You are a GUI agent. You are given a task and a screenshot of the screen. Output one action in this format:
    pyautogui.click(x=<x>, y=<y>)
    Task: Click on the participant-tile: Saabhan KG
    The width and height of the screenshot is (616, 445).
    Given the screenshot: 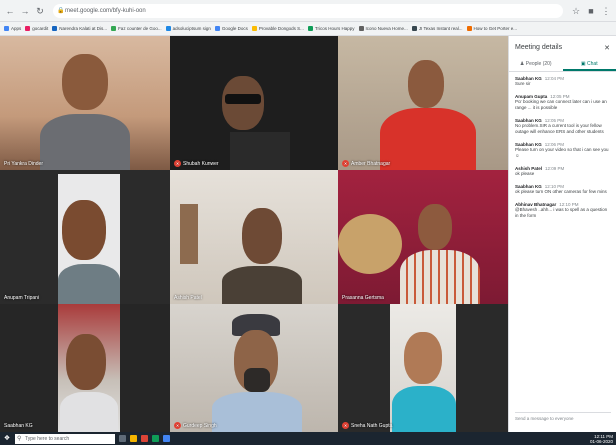 What is the action you would take?
    pyautogui.click(x=85, y=368)
    